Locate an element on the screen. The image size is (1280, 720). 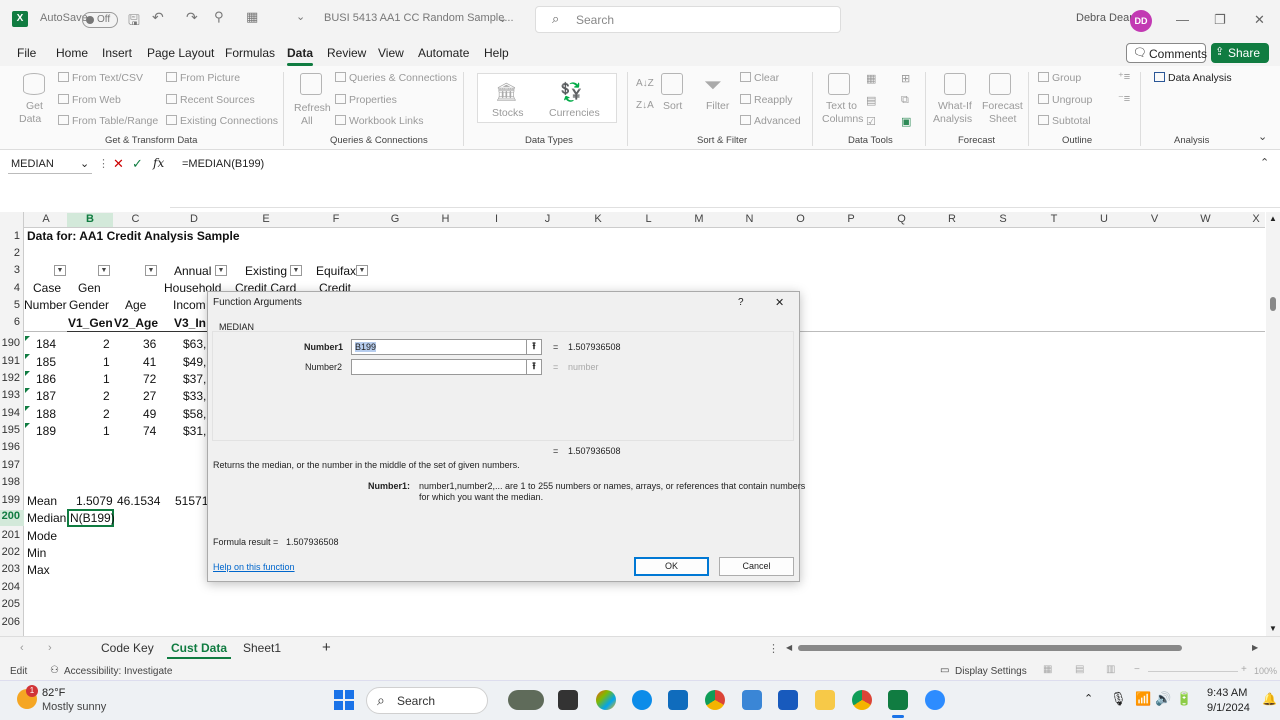
mode-label-cell: Mode is located at coordinates (42, 536).